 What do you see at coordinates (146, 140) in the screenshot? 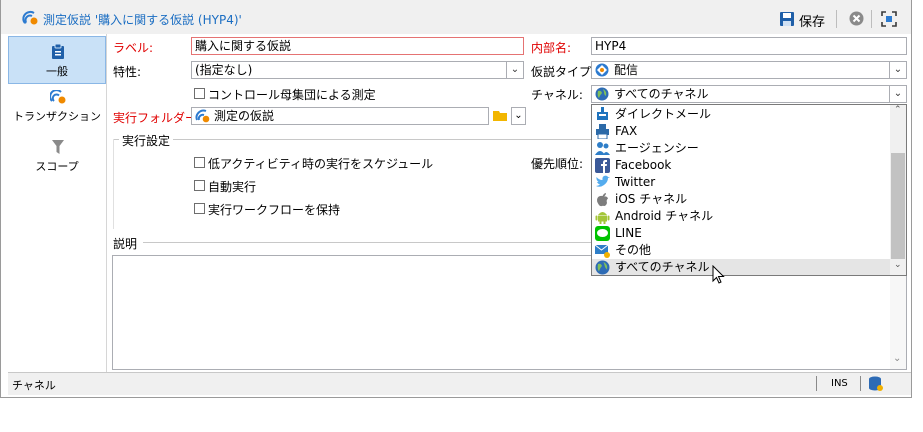
I see `exec-settings-title: 実行設定` at bounding box center [146, 140].